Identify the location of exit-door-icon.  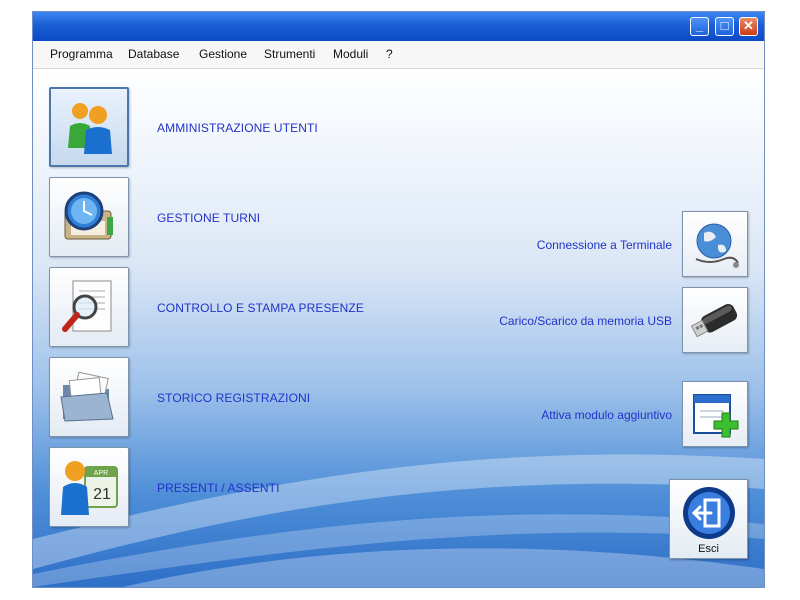
(709, 513).